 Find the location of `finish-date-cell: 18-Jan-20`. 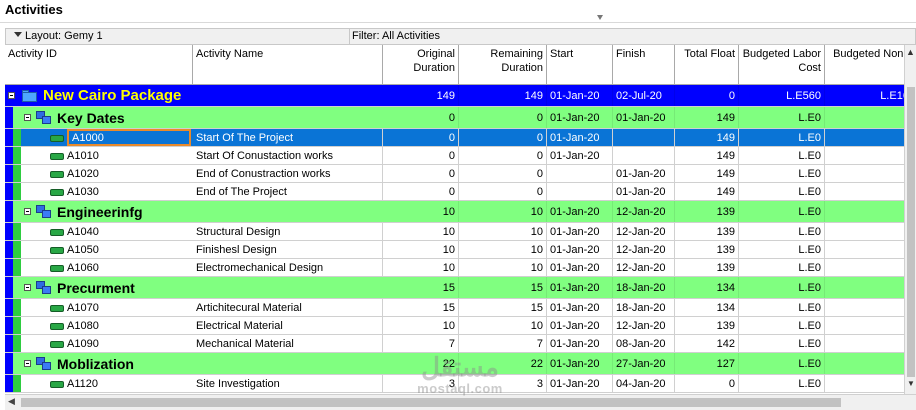

finish-date-cell: 18-Jan-20 is located at coordinates (644, 307).